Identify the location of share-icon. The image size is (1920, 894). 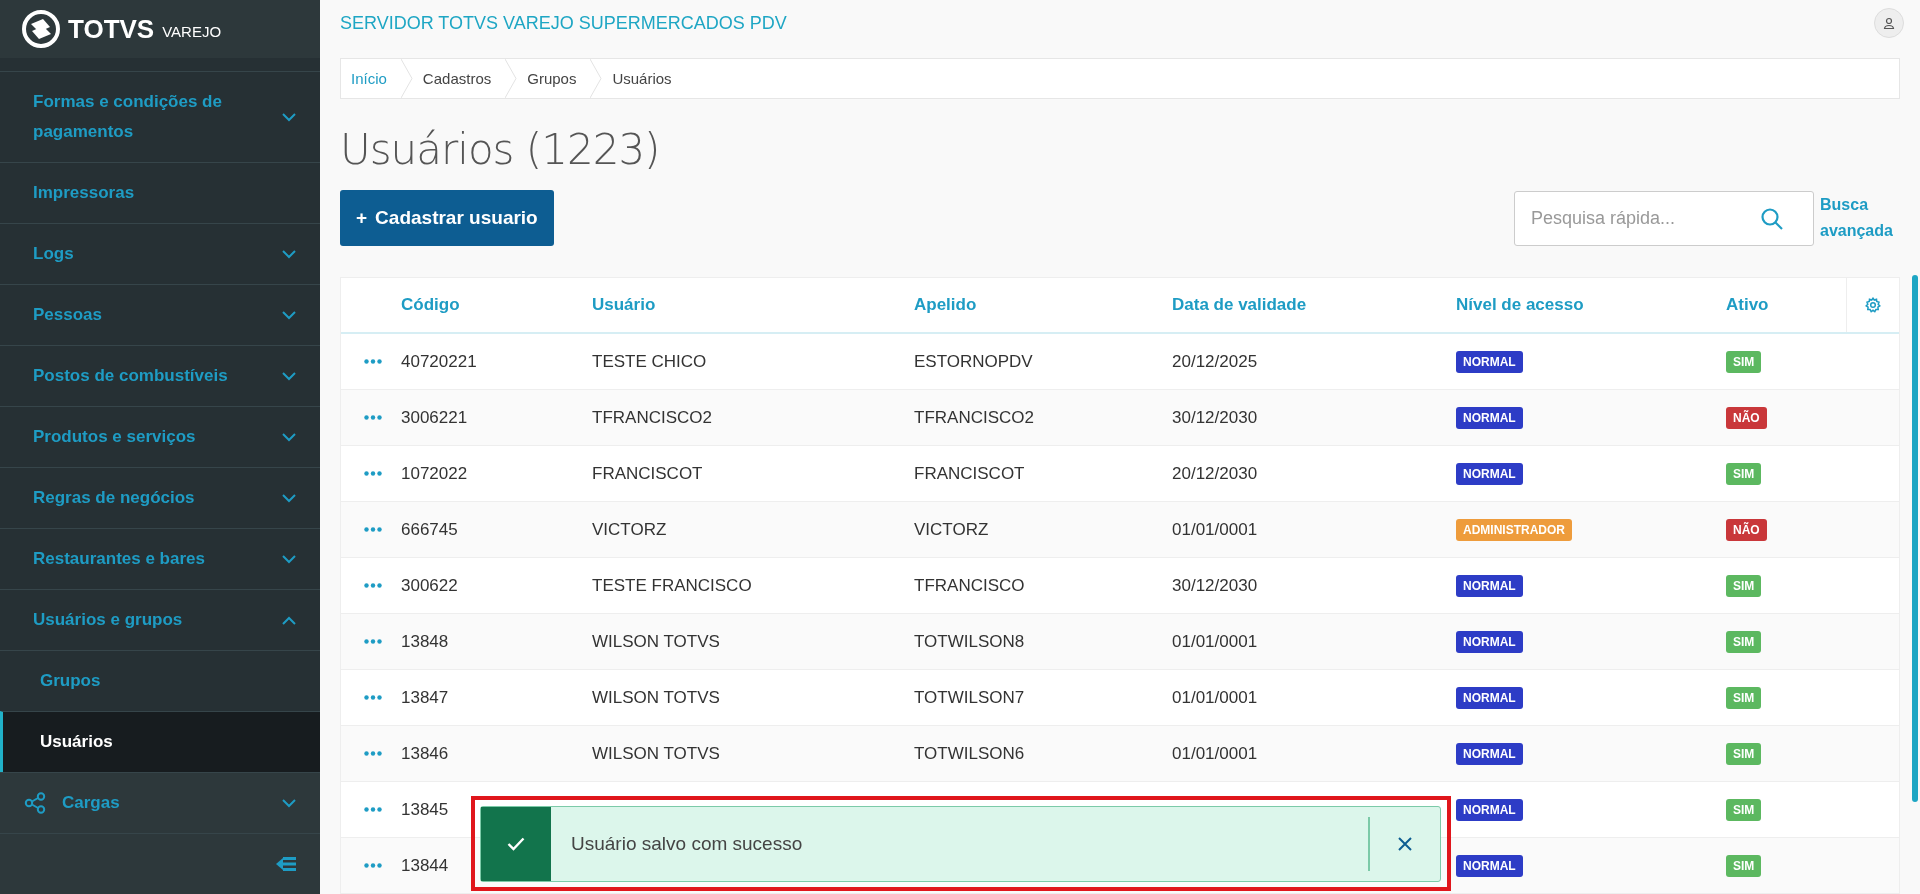
(35, 803).